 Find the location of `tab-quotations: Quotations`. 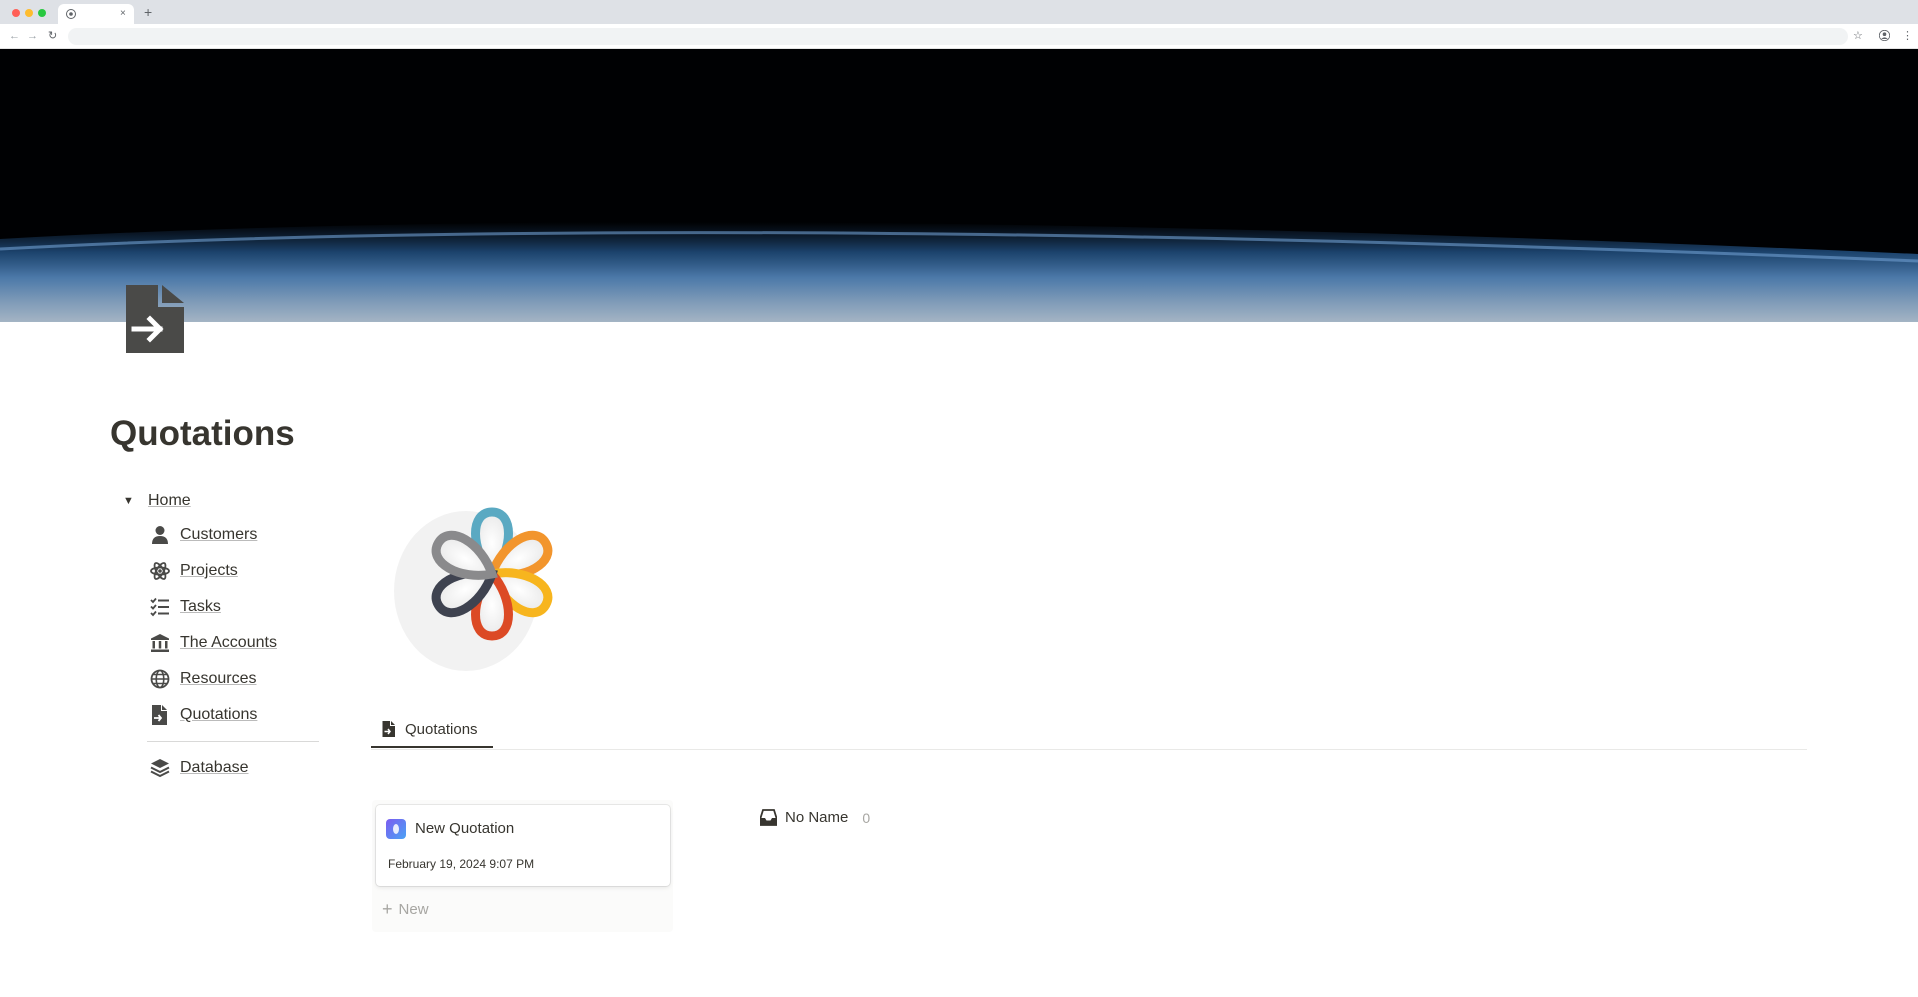

tab-quotations: Quotations is located at coordinates (432, 730).